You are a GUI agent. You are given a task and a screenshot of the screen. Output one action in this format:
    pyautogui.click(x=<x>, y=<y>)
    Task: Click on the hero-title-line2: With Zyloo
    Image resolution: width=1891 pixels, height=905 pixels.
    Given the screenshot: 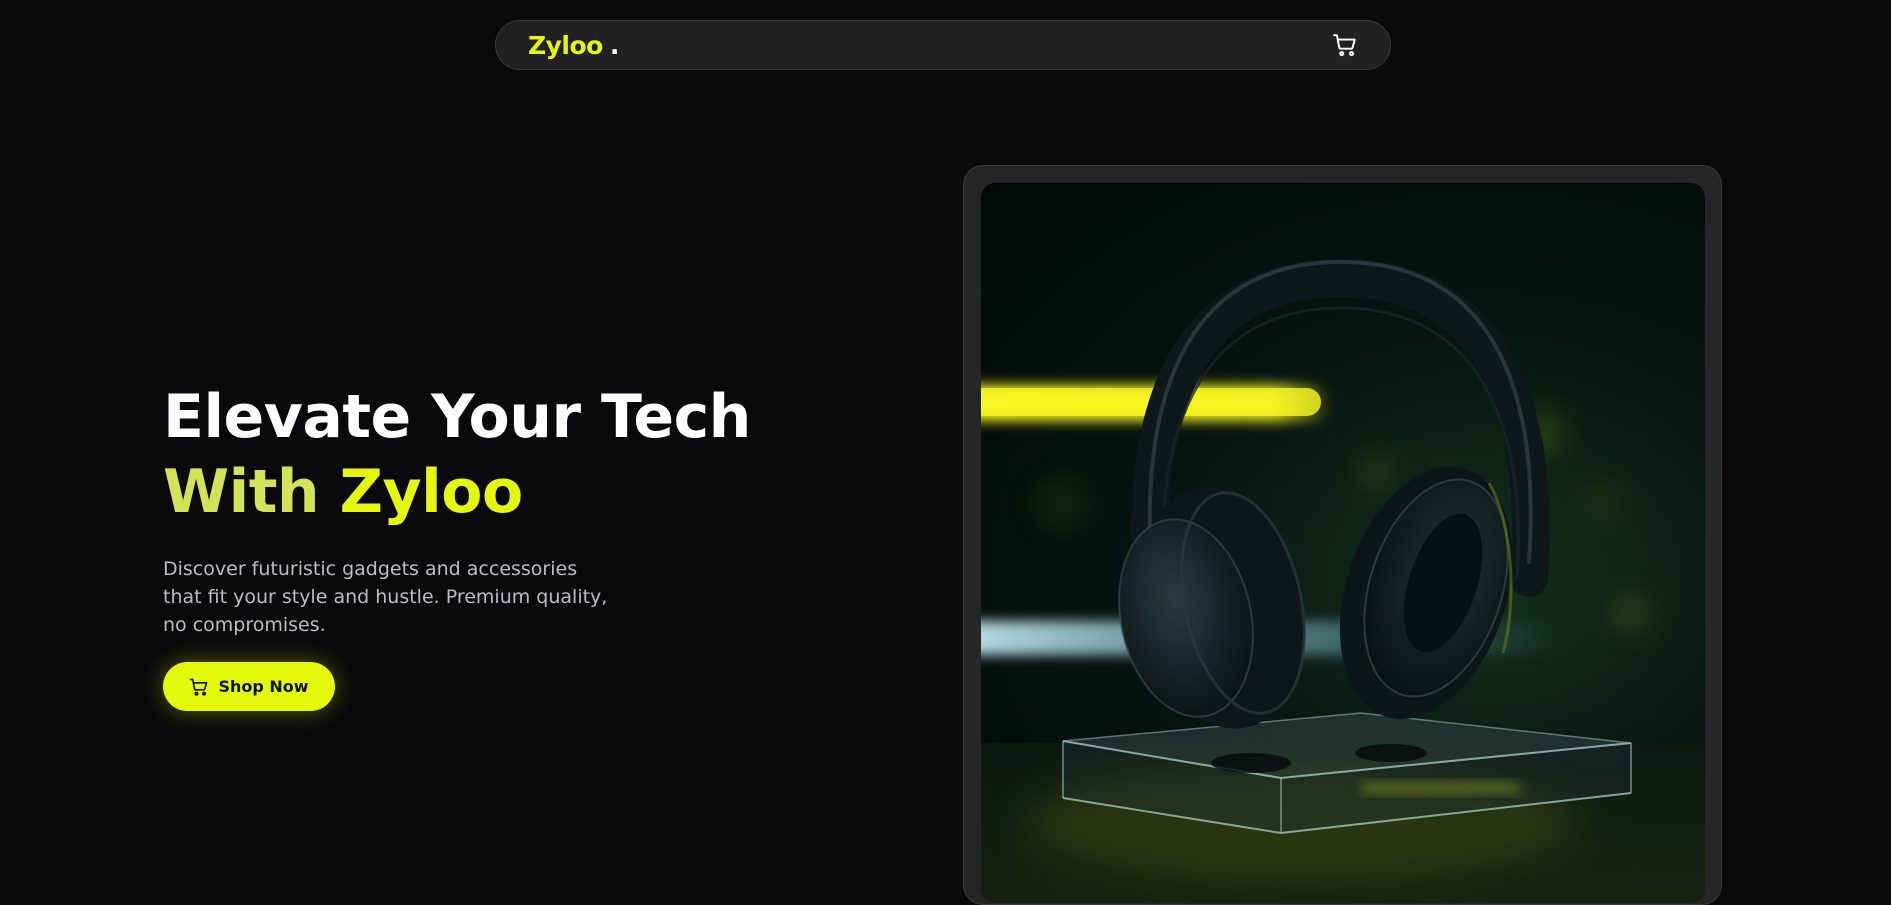 What is the action you would take?
    pyautogui.click(x=457, y=492)
    